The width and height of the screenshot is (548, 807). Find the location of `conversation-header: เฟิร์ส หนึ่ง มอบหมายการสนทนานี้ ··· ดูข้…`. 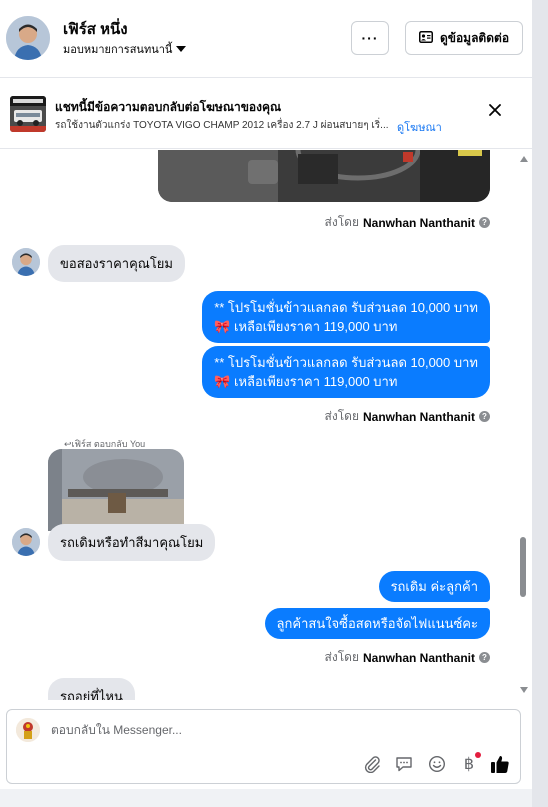

conversation-header: เฟิร์ส หนึ่ง มอบหมายการสนทนานี้ ··· ดูข้… is located at coordinates (266, 39).